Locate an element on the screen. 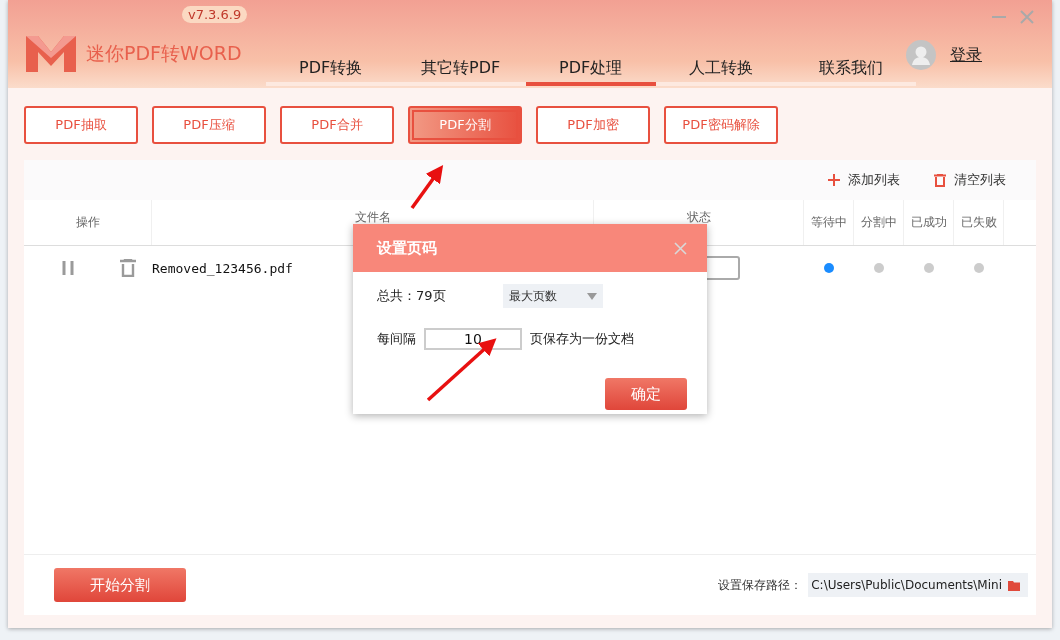  interval-label: 每间隔 is located at coordinates (396, 339).